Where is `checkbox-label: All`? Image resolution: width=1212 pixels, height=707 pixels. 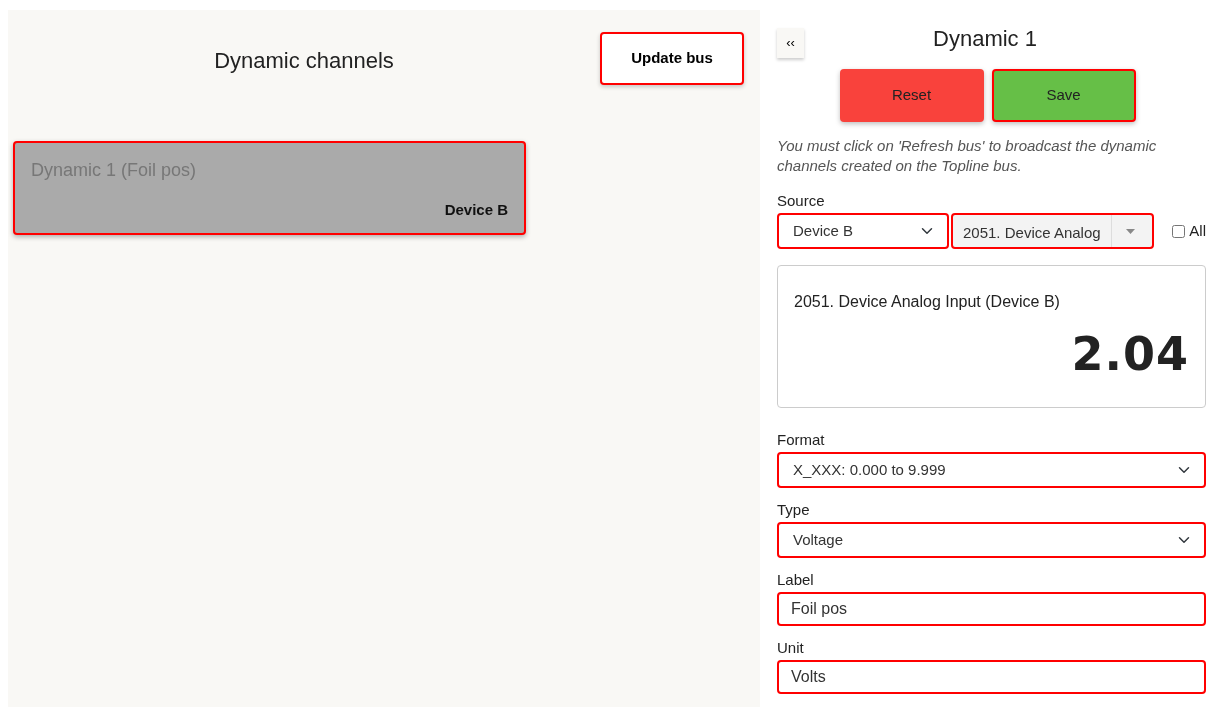
checkbox-label: All is located at coordinates (1197, 230).